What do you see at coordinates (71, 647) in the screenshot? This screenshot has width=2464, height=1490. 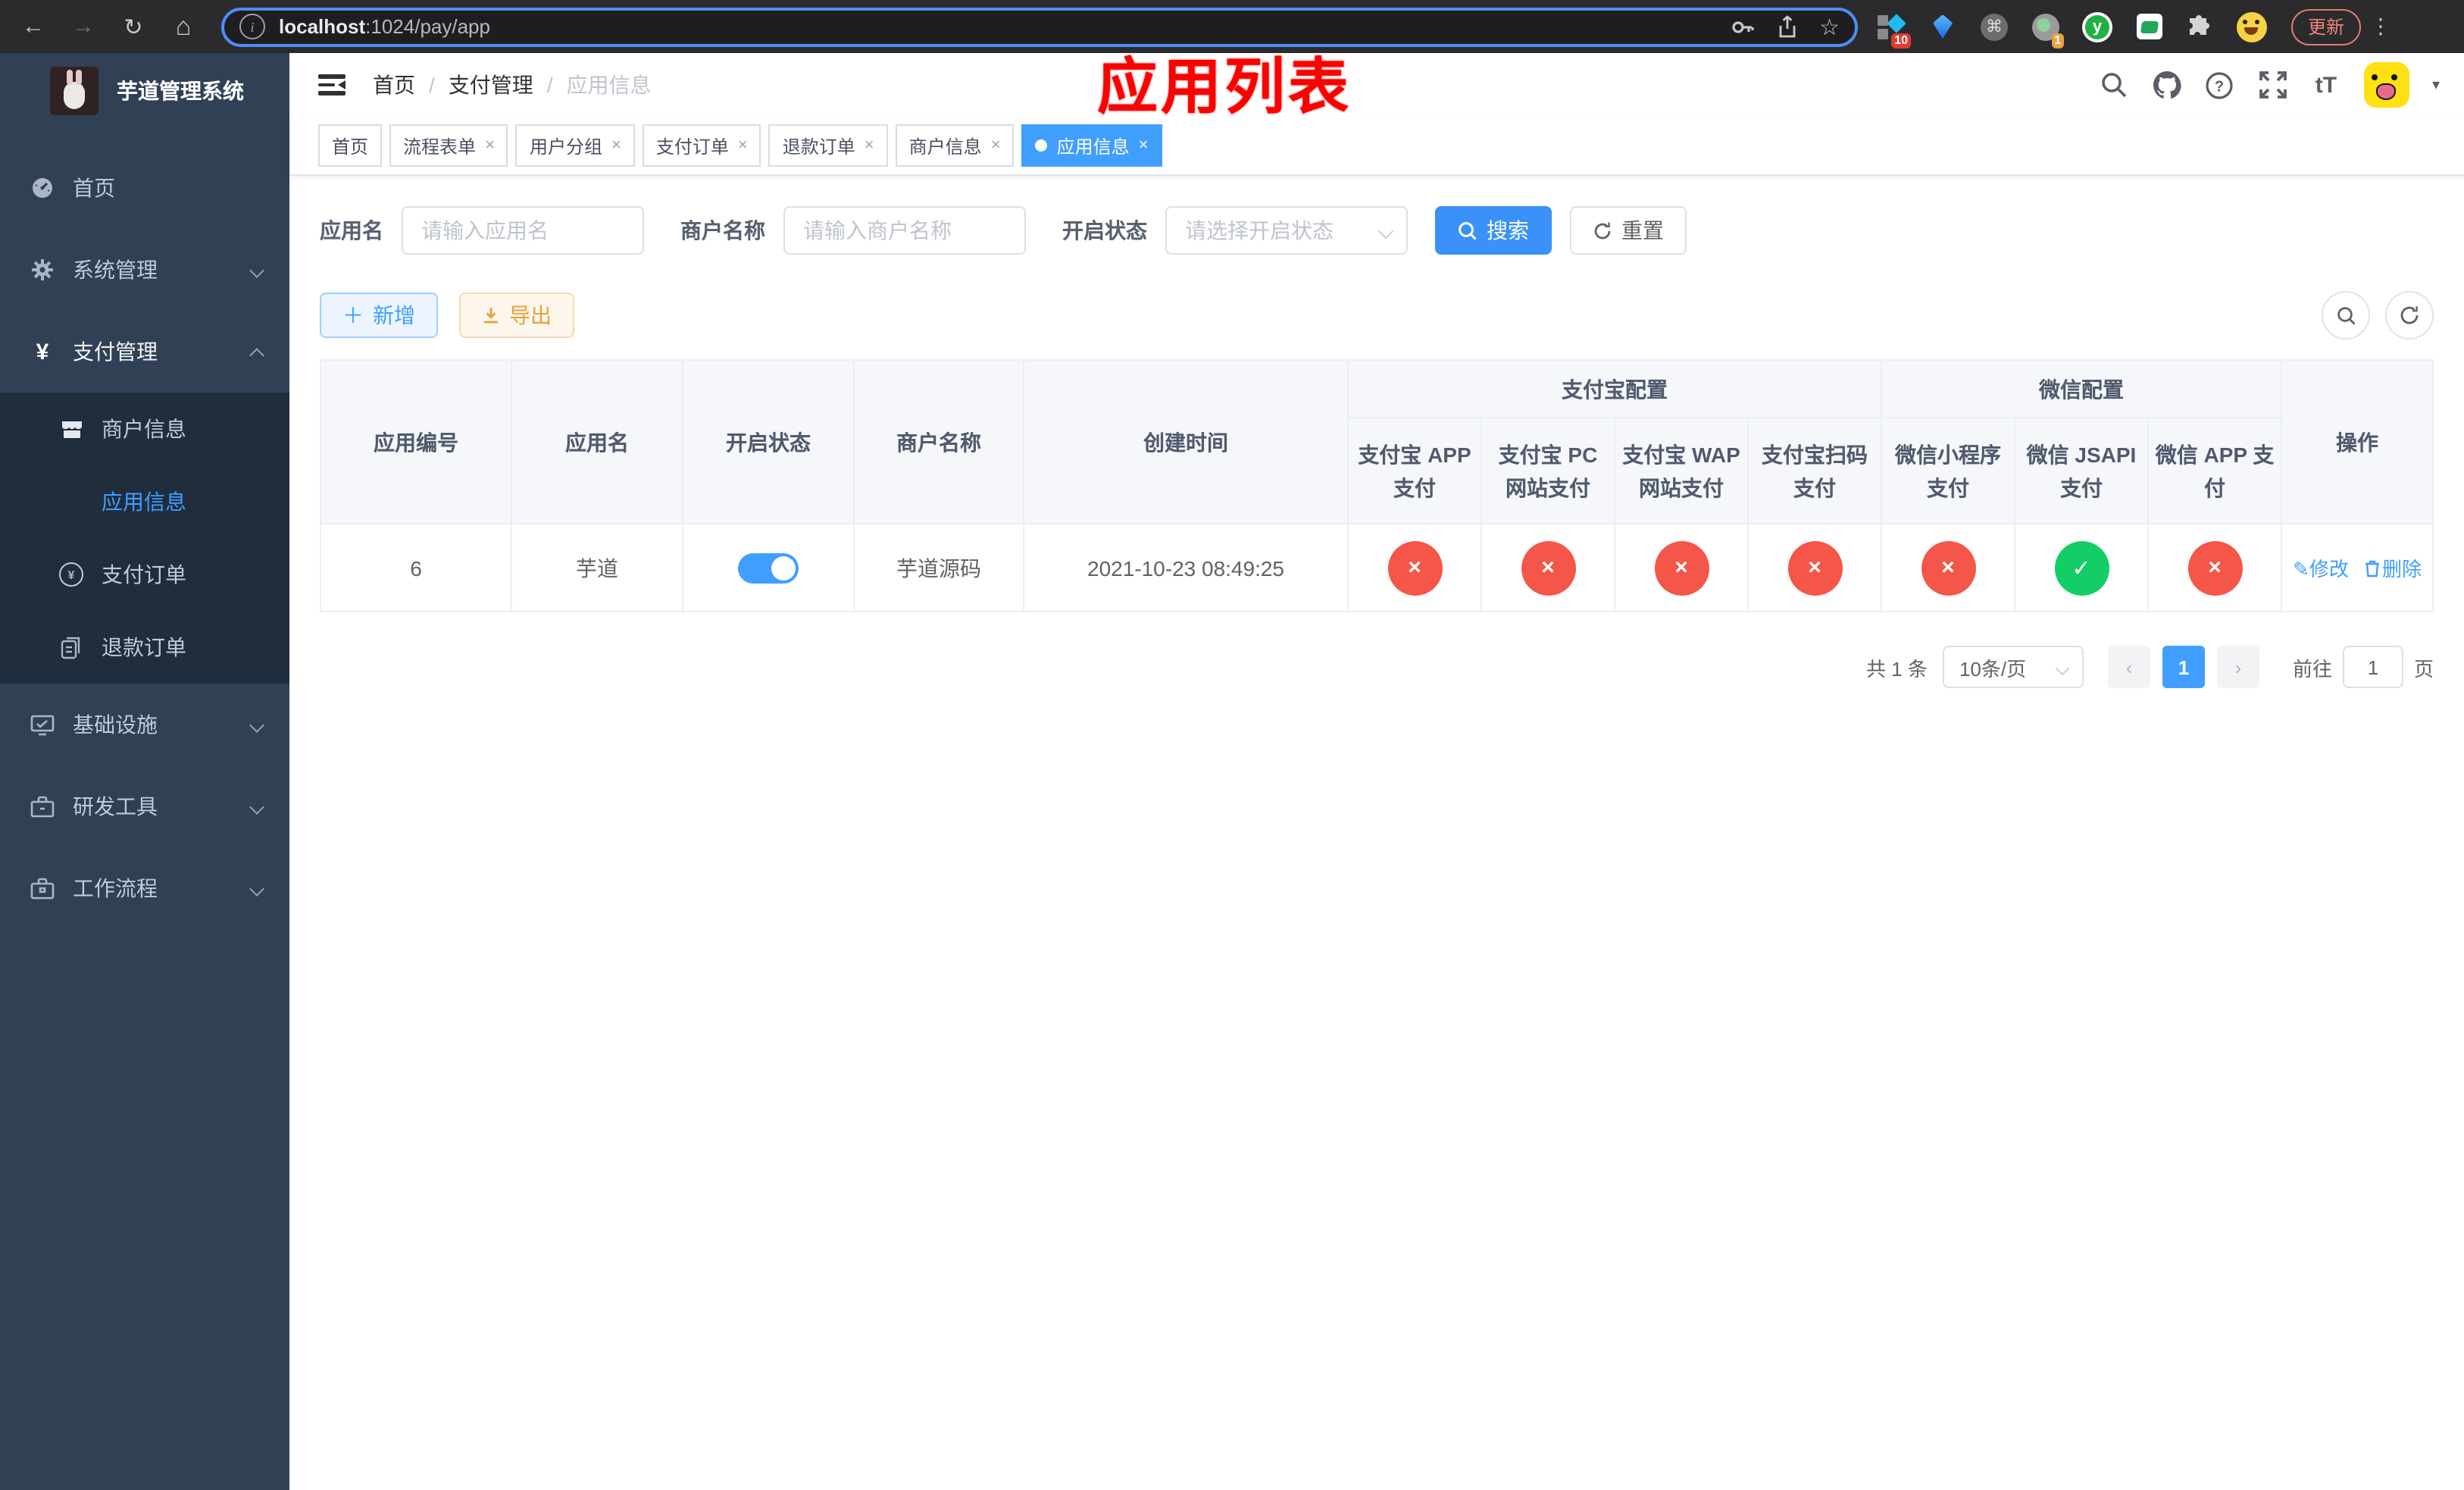 I see `document-icon` at bounding box center [71, 647].